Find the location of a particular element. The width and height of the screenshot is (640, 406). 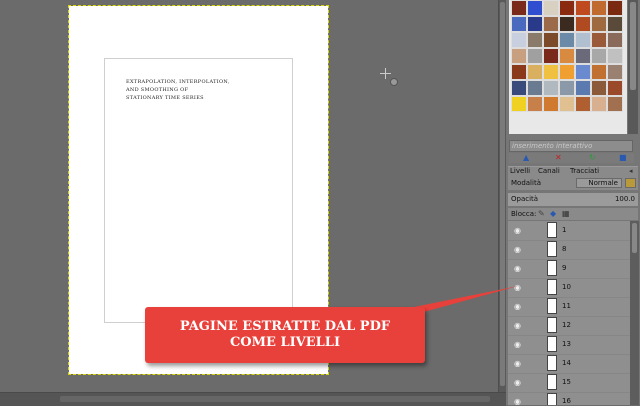

layer-row: ◉ 13 is located at coordinates (569, 345).